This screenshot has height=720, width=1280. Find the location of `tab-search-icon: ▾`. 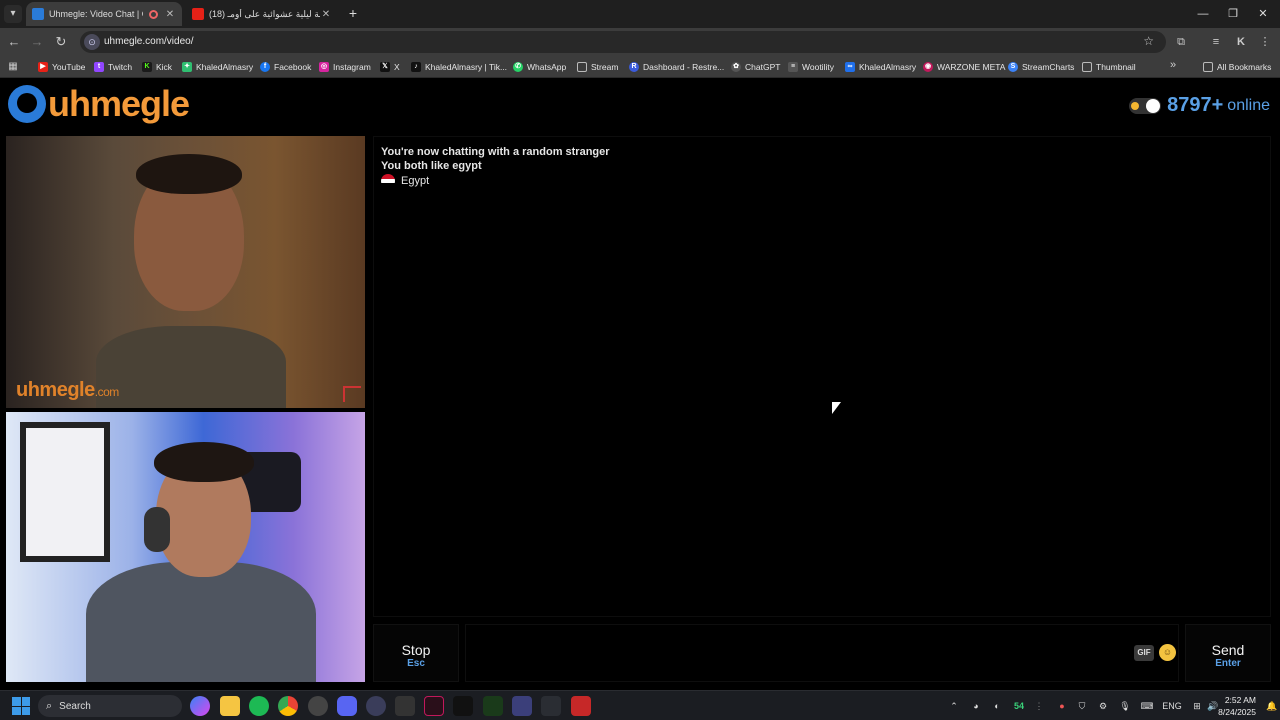

tab-search-icon: ▾ is located at coordinates (13, 14).